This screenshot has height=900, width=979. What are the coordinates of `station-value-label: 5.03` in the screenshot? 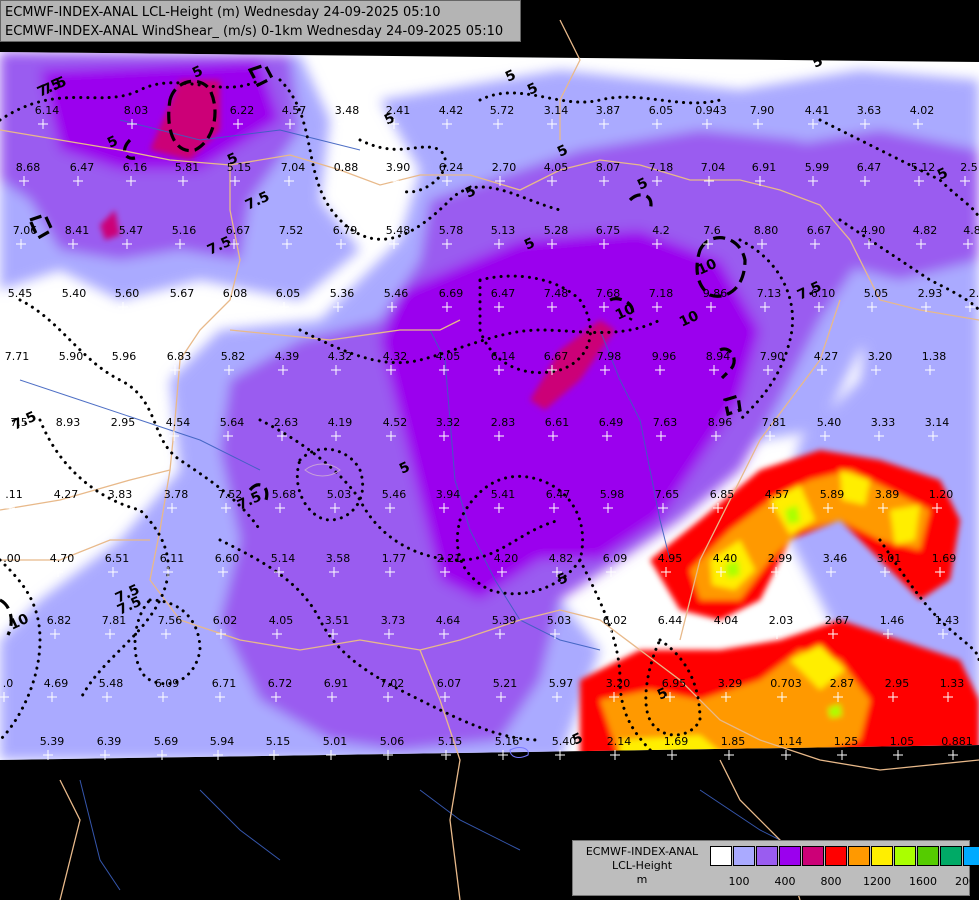 It's located at (559, 620).